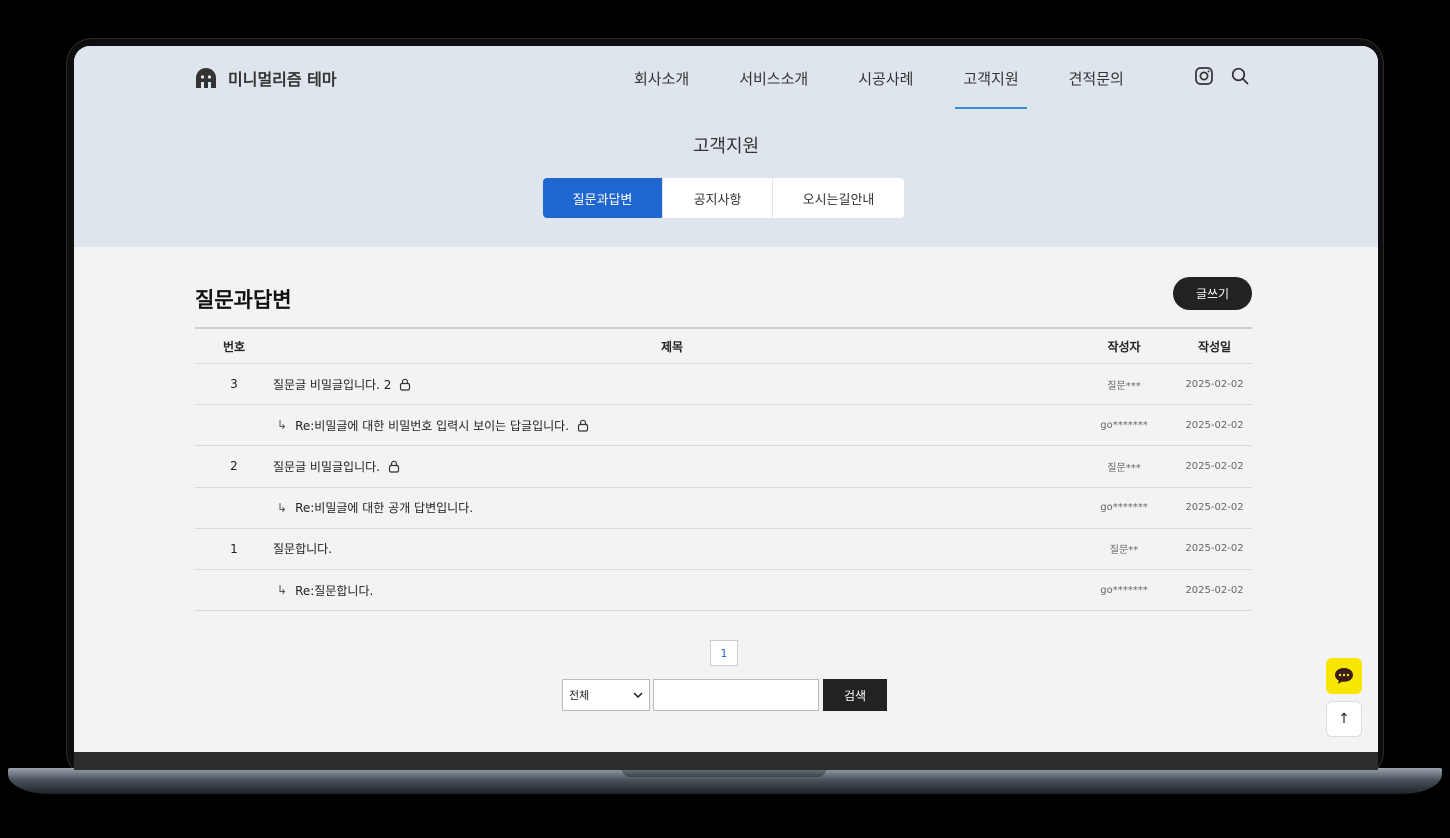 Image resolution: width=1450 pixels, height=838 pixels. Describe the element at coordinates (1214, 346) in the screenshot. I see `column-date: 작성일` at that location.